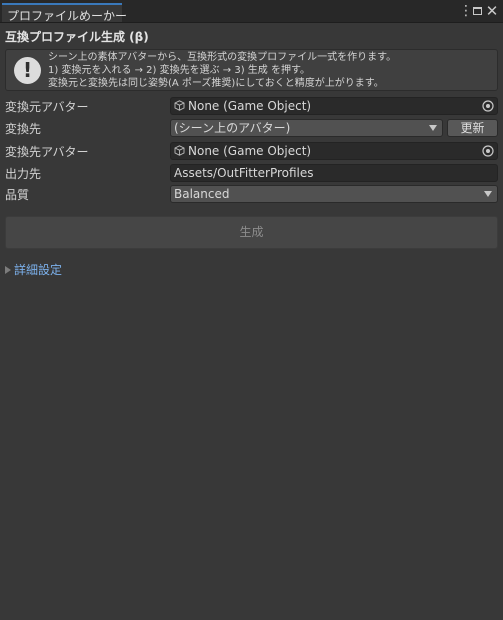  Describe the element at coordinates (251, 232) in the screenshot. I see `generate-button: 生成` at that location.